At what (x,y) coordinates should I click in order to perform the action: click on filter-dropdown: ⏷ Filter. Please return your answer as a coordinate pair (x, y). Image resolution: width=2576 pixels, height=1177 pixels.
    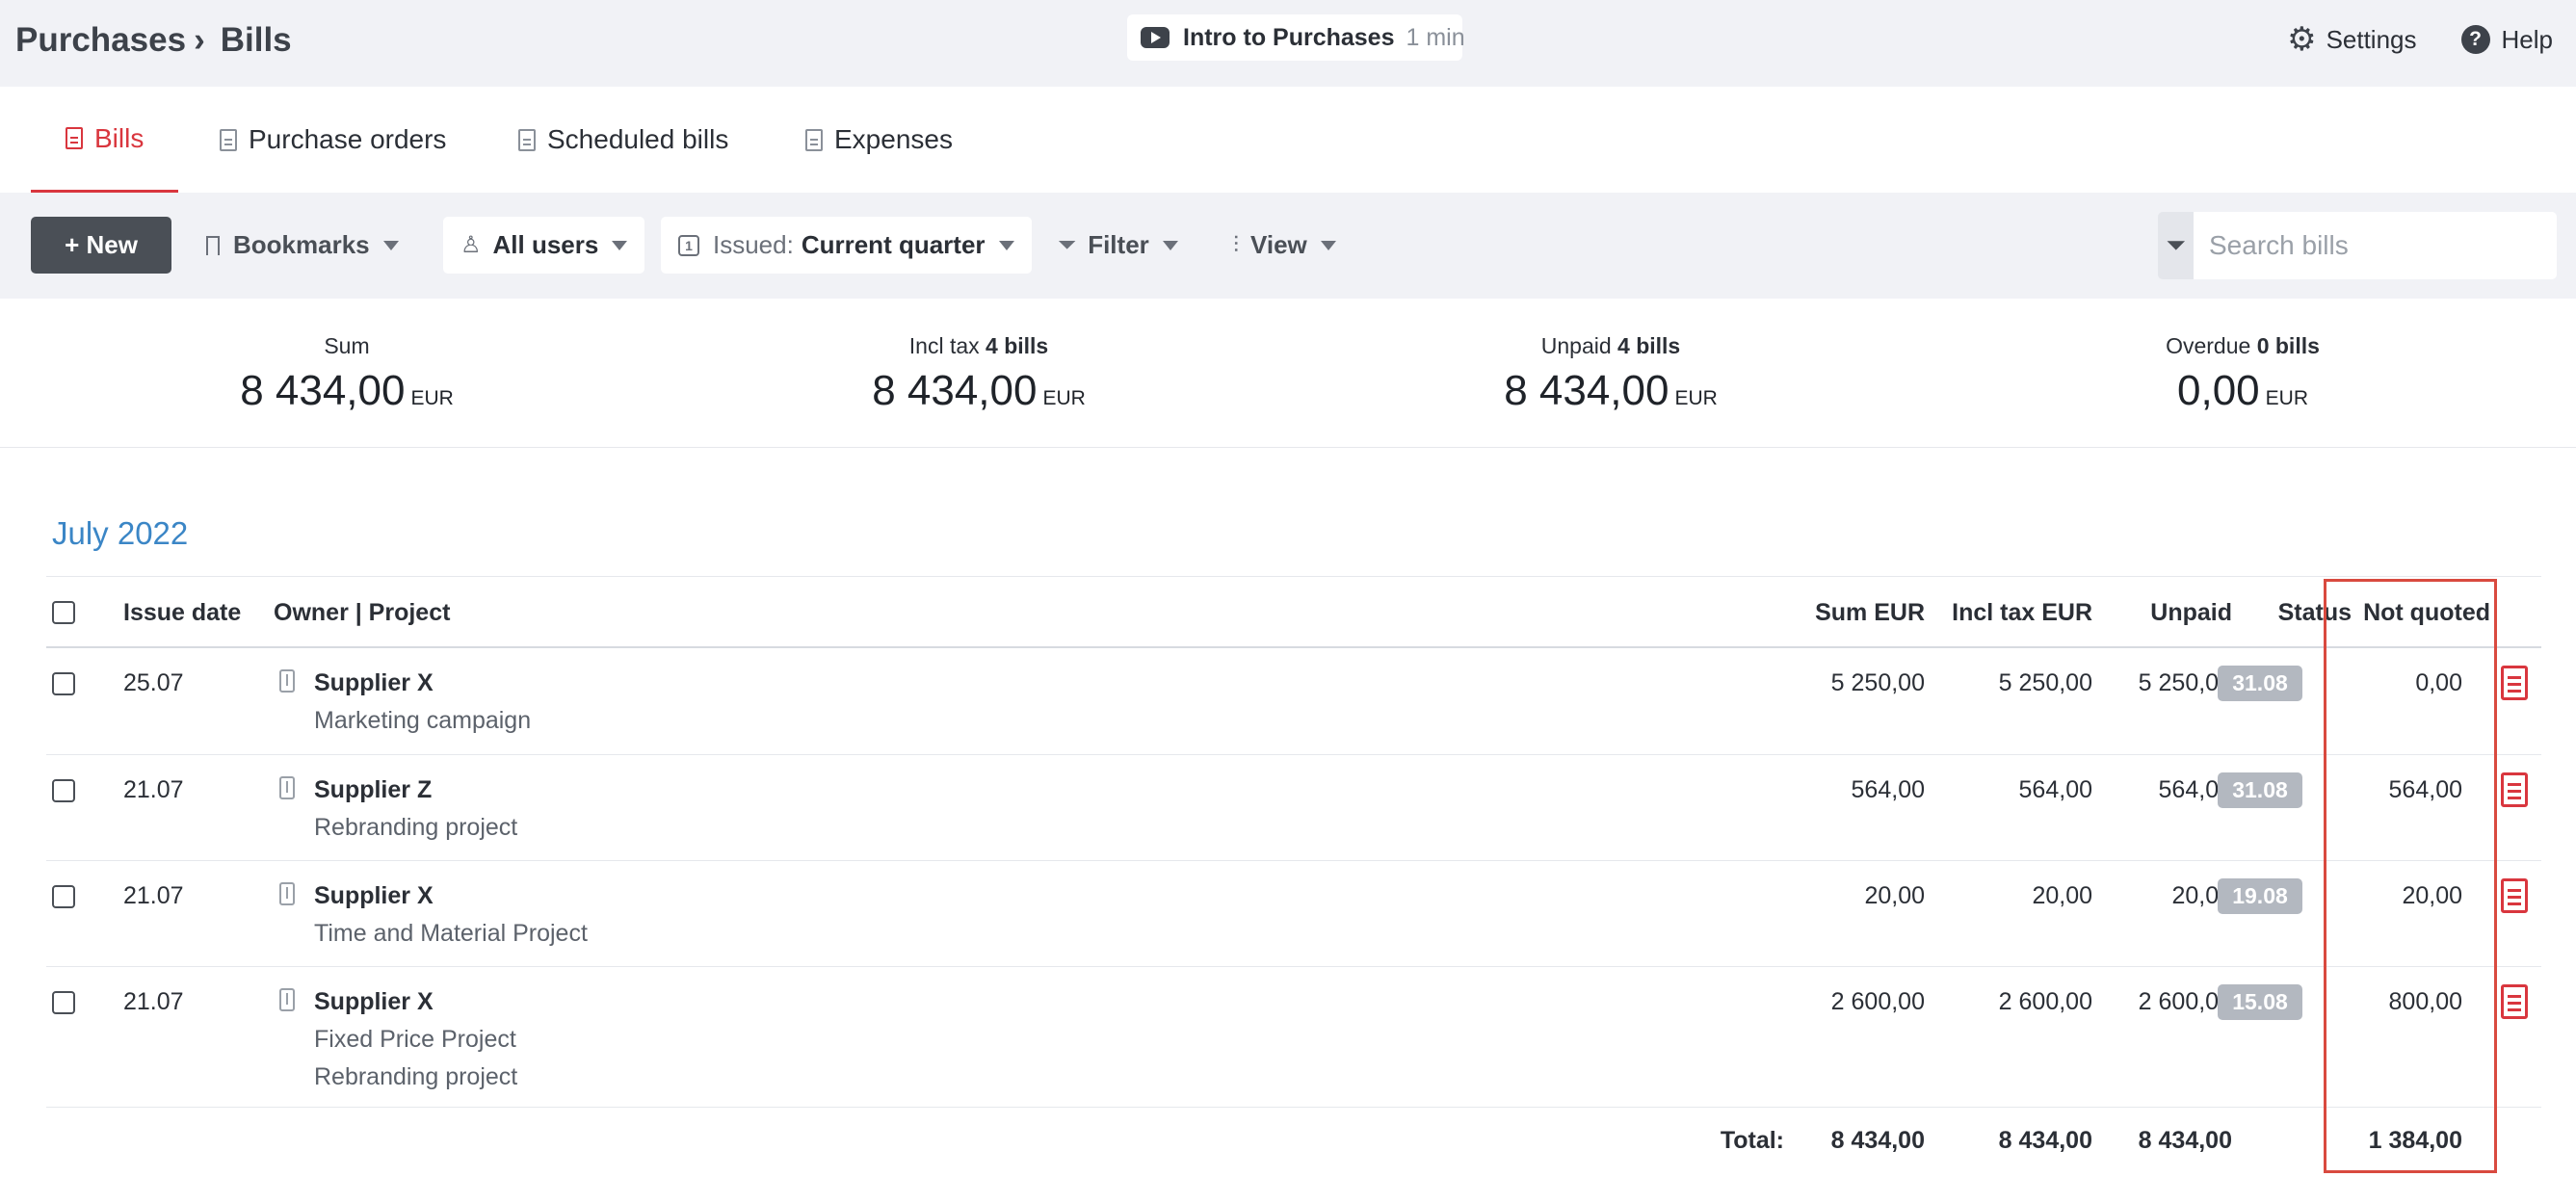
    Looking at the image, I should click on (1118, 245).